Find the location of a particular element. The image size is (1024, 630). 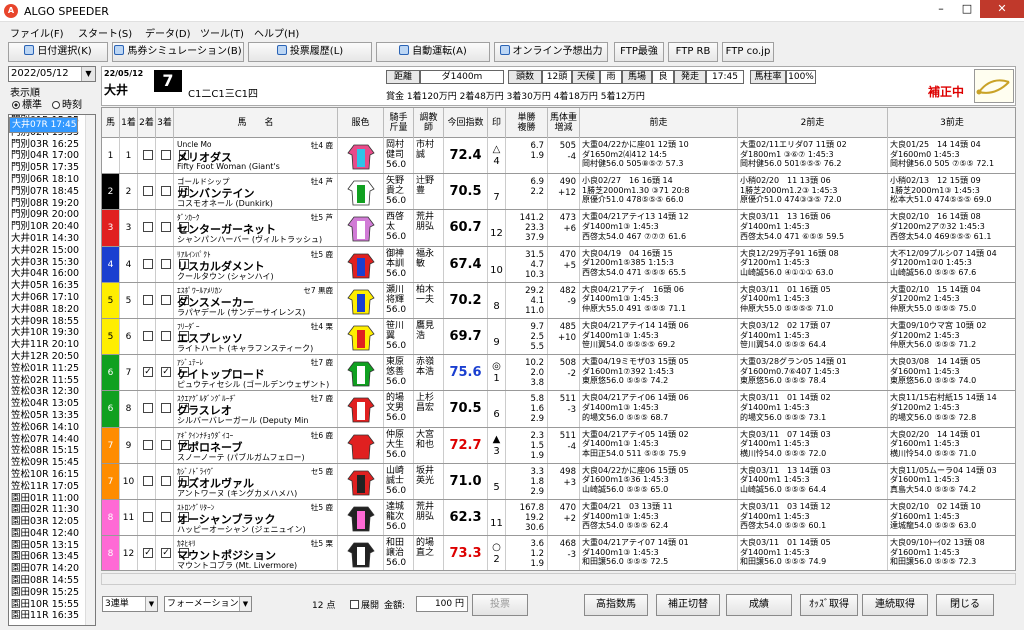

mark-cell: 6 is located at coordinates (497, 409).